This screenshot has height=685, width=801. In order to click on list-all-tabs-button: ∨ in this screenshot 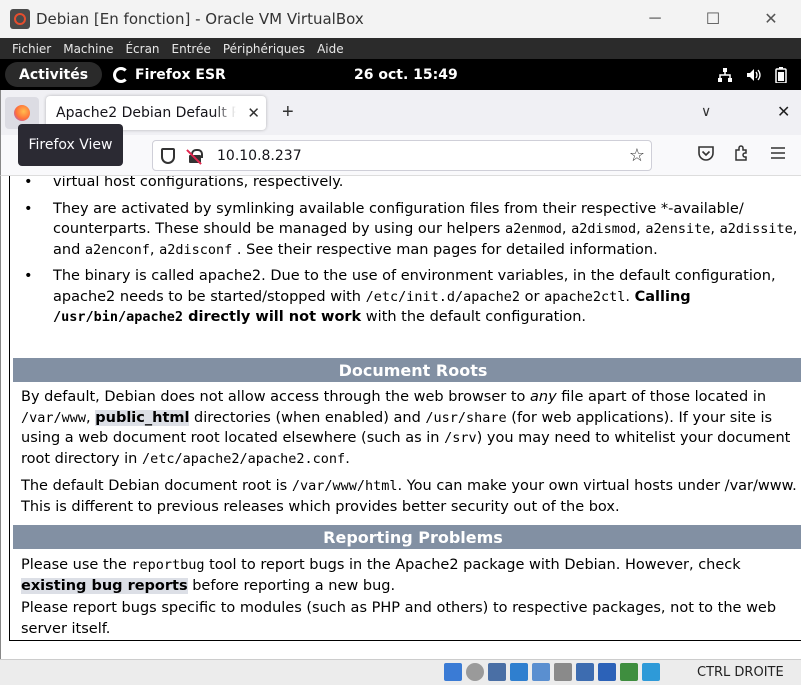, I will do `click(706, 111)`.